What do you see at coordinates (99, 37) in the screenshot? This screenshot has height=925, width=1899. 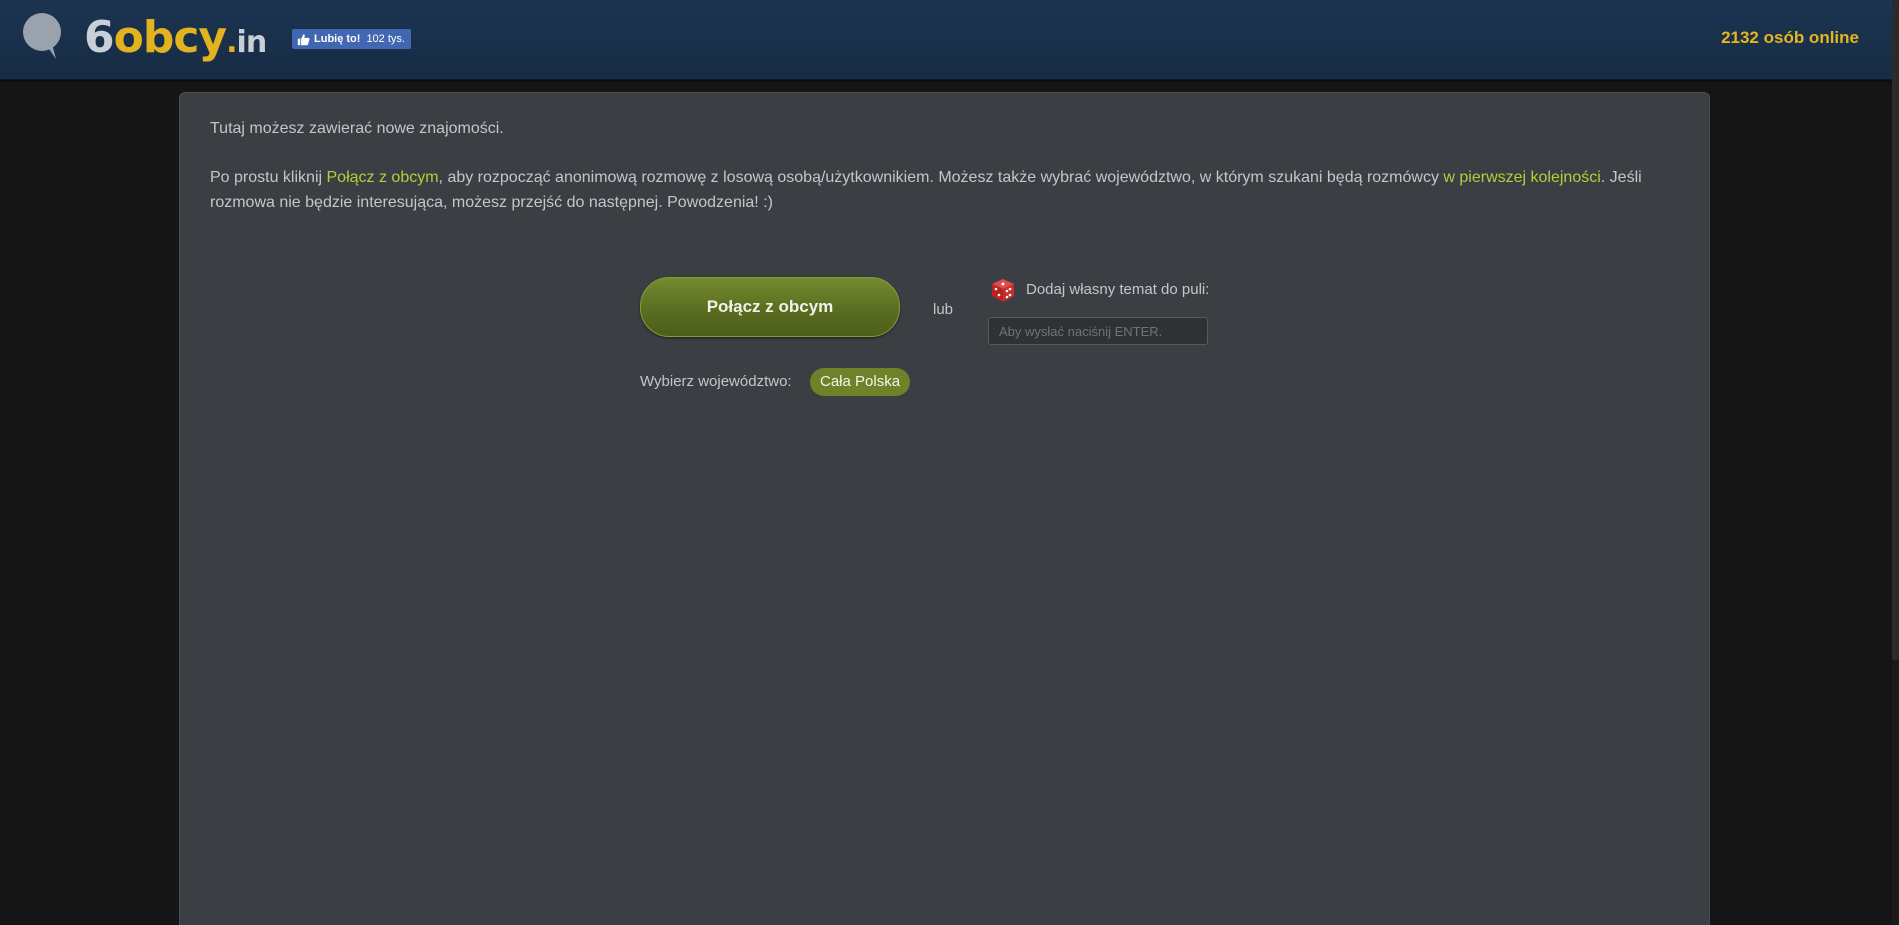 I see `logo-part-number: 6` at bounding box center [99, 37].